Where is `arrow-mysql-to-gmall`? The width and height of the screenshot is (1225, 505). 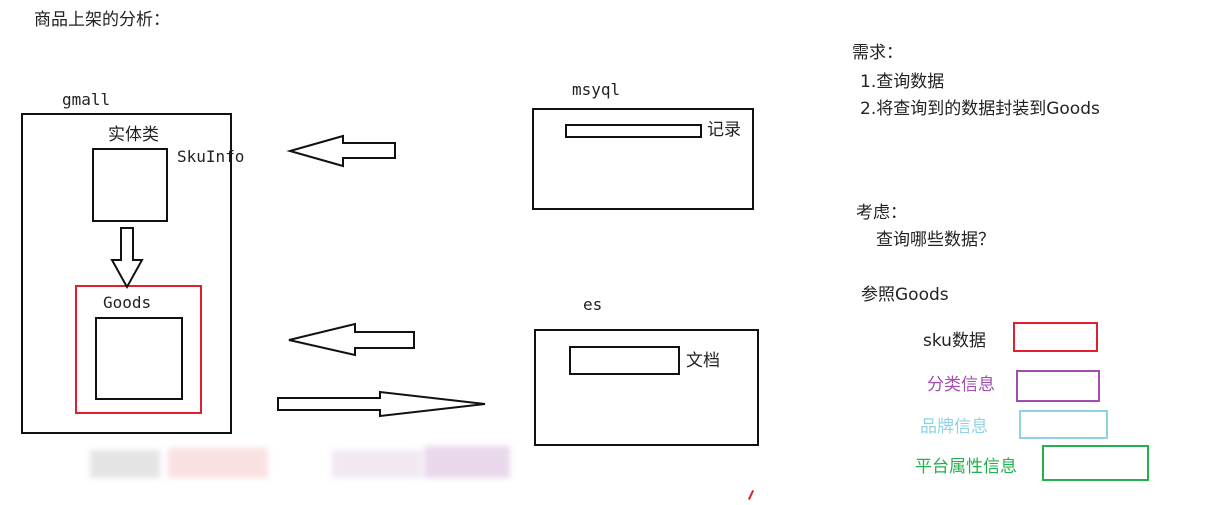
arrow-mysql-to-gmall is located at coordinates (341, 151).